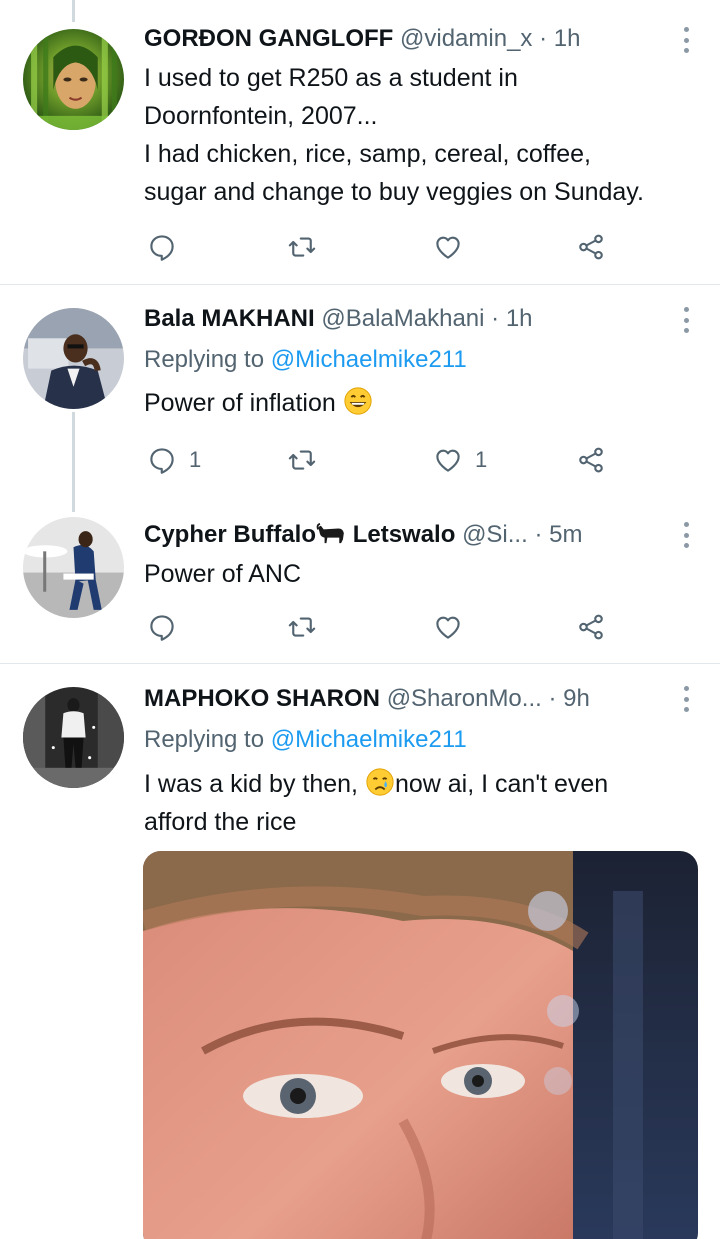  Describe the element at coordinates (404, 534) in the screenshot. I see `display-name-suffix: Letswalo` at that location.